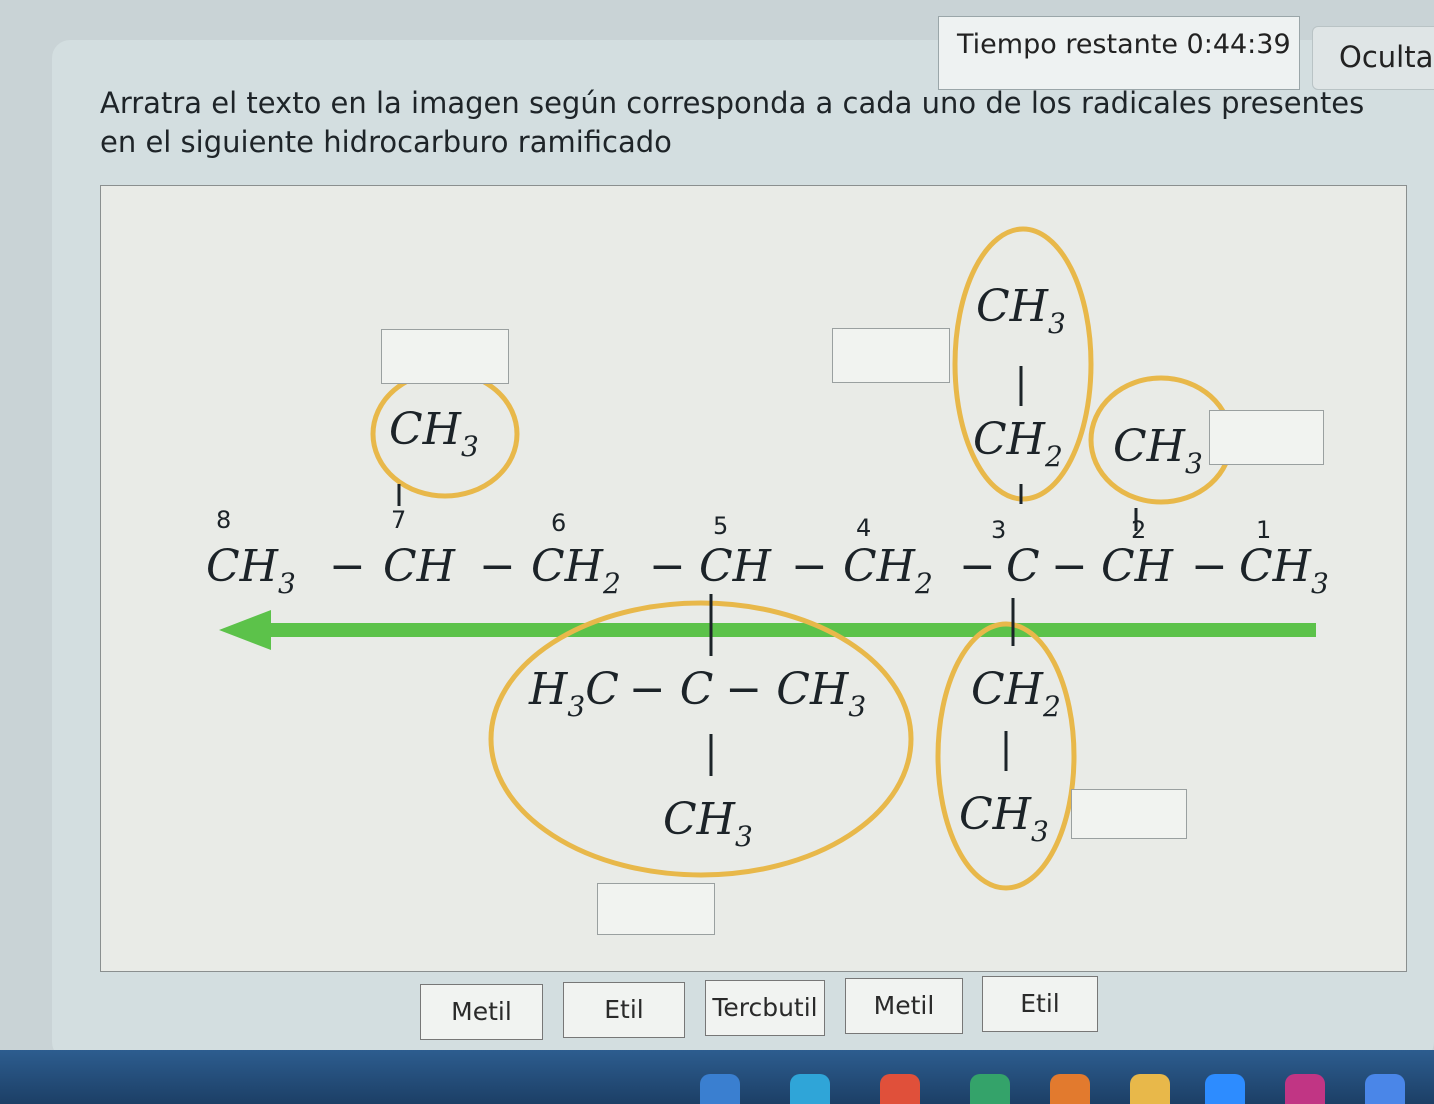 Image resolution: width=1434 pixels, height=1104 pixels. What do you see at coordinates (1067, 44) in the screenshot?
I see `timer-label: Tiempo restante` at bounding box center [1067, 44].